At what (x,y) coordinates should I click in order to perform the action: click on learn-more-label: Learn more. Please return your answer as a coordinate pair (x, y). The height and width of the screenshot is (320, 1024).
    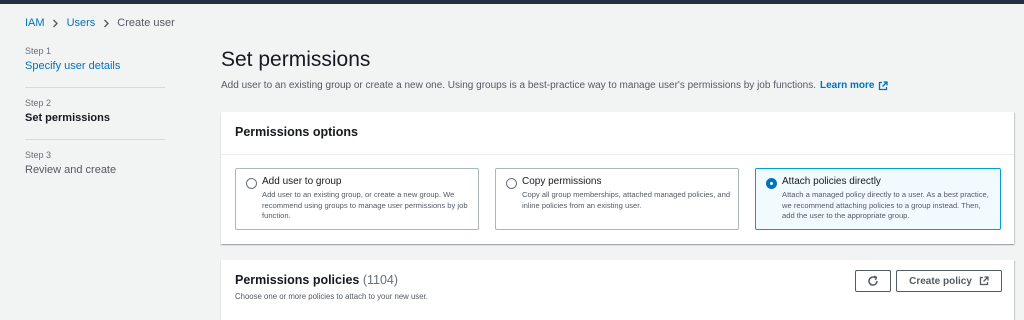
    Looking at the image, I should click on (847, 85).